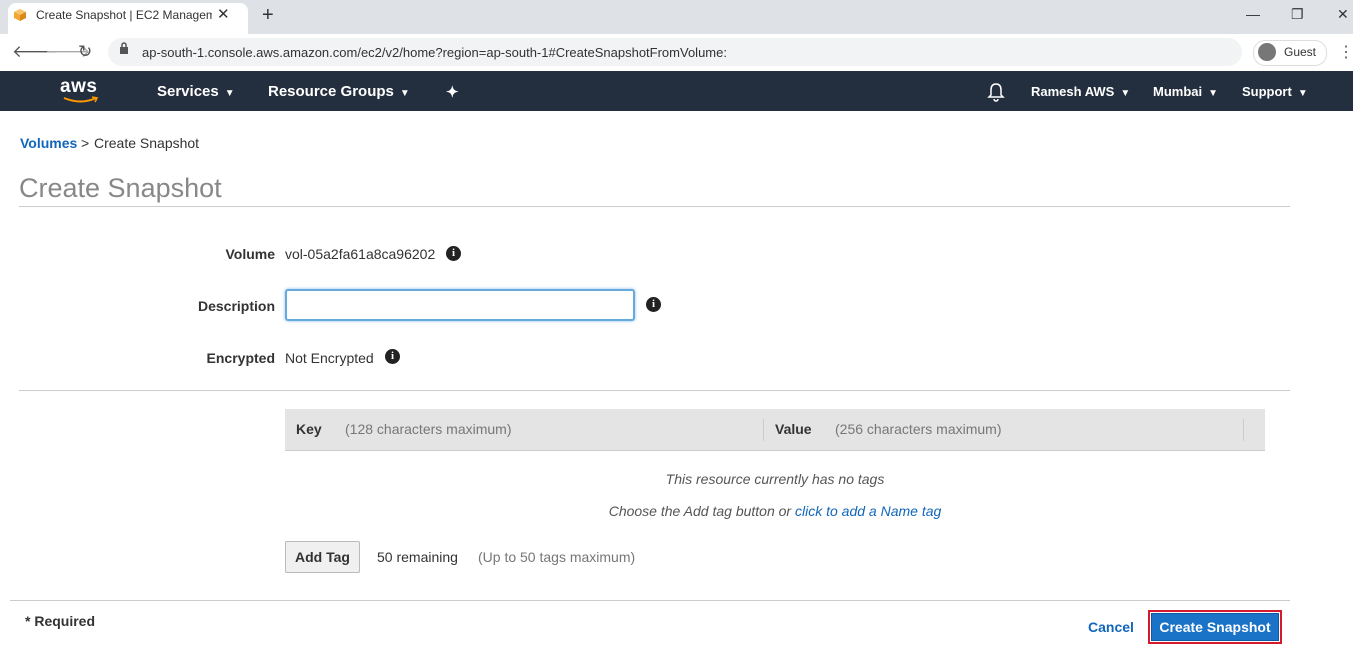  Describe the element at coordinates (1111, 627) in the screenshot. I see `cancel-button: Cancel` at that location.